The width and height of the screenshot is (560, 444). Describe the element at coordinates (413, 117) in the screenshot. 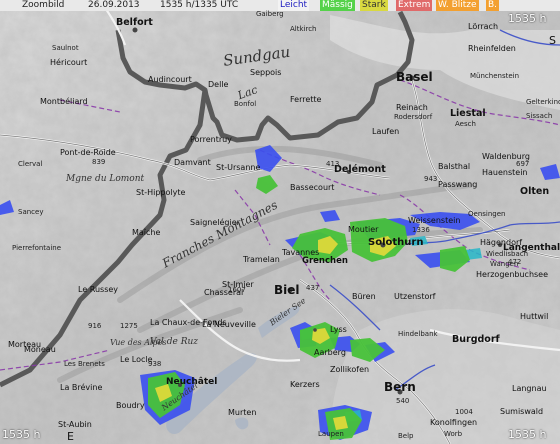

I see `place-label: Rodersdorf` at that location.